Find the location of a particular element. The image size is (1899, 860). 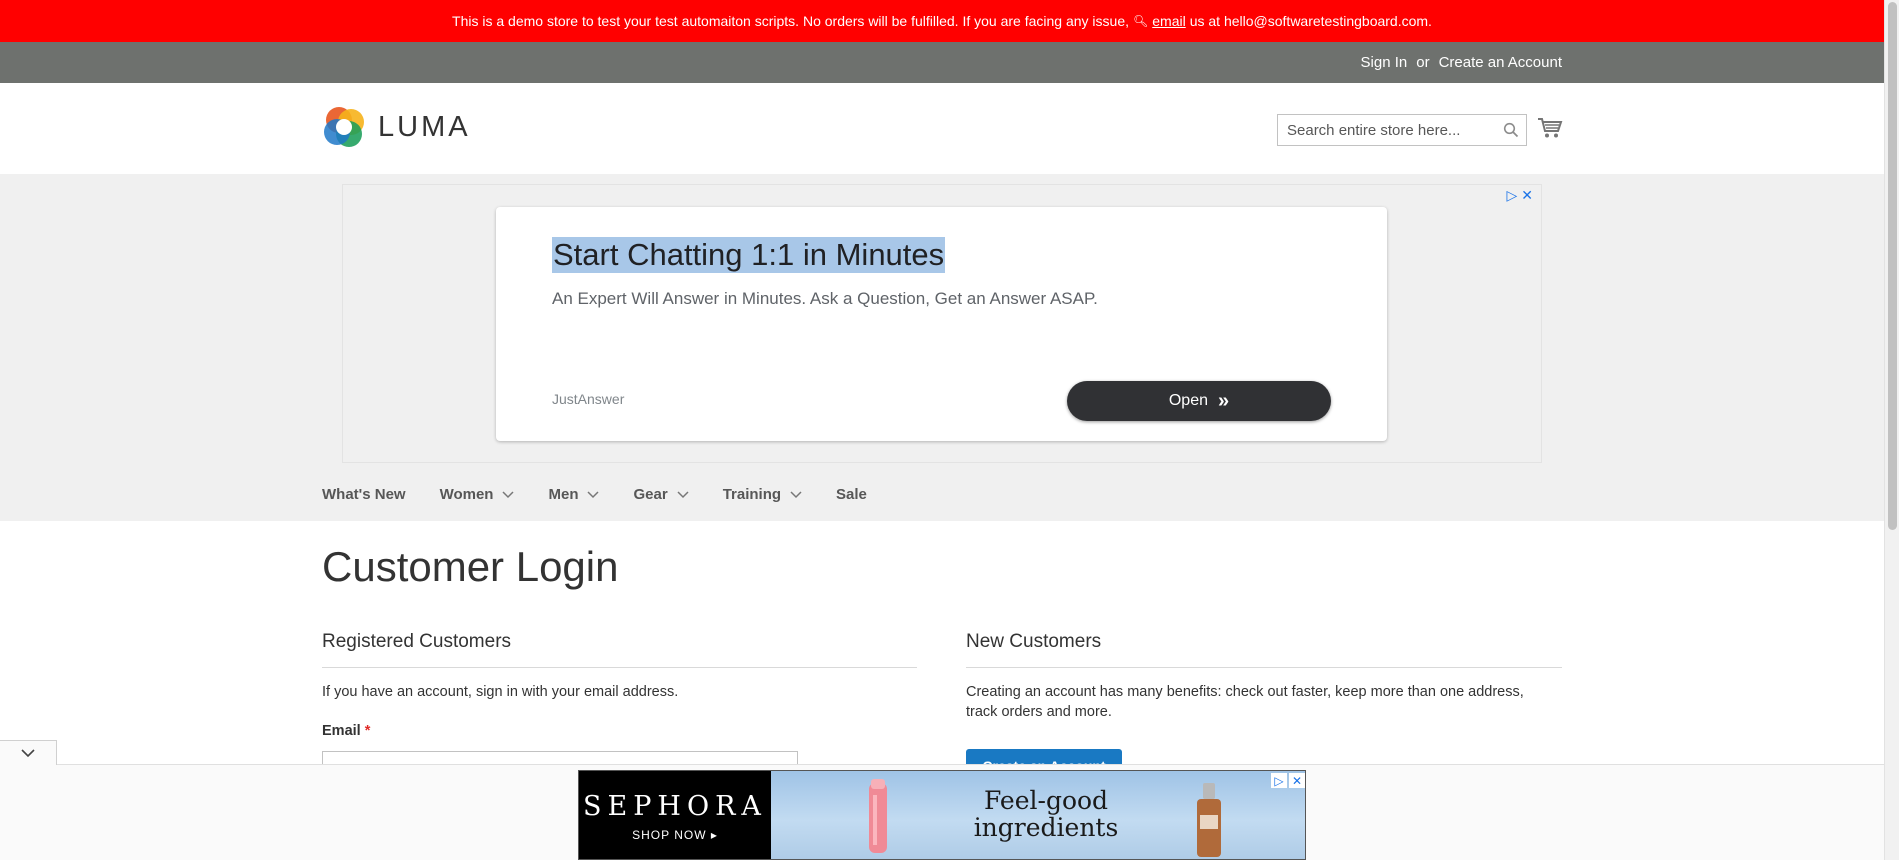

header-links: Sign In or Create an Account is located at coordinates (1461, 62).